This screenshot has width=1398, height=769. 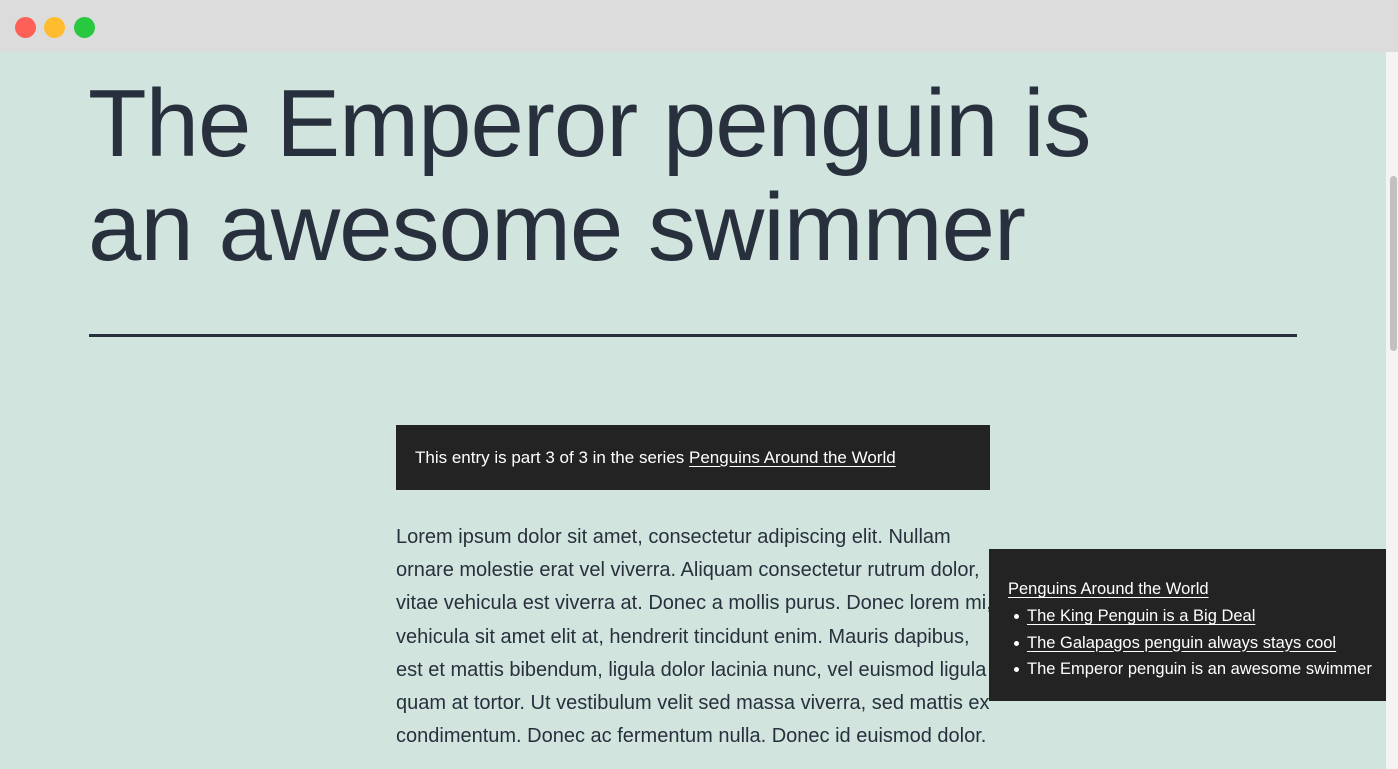 I want to click on series-toc-item-link: The King Penguin is a Big Deal, so click(x=1141, y=616).